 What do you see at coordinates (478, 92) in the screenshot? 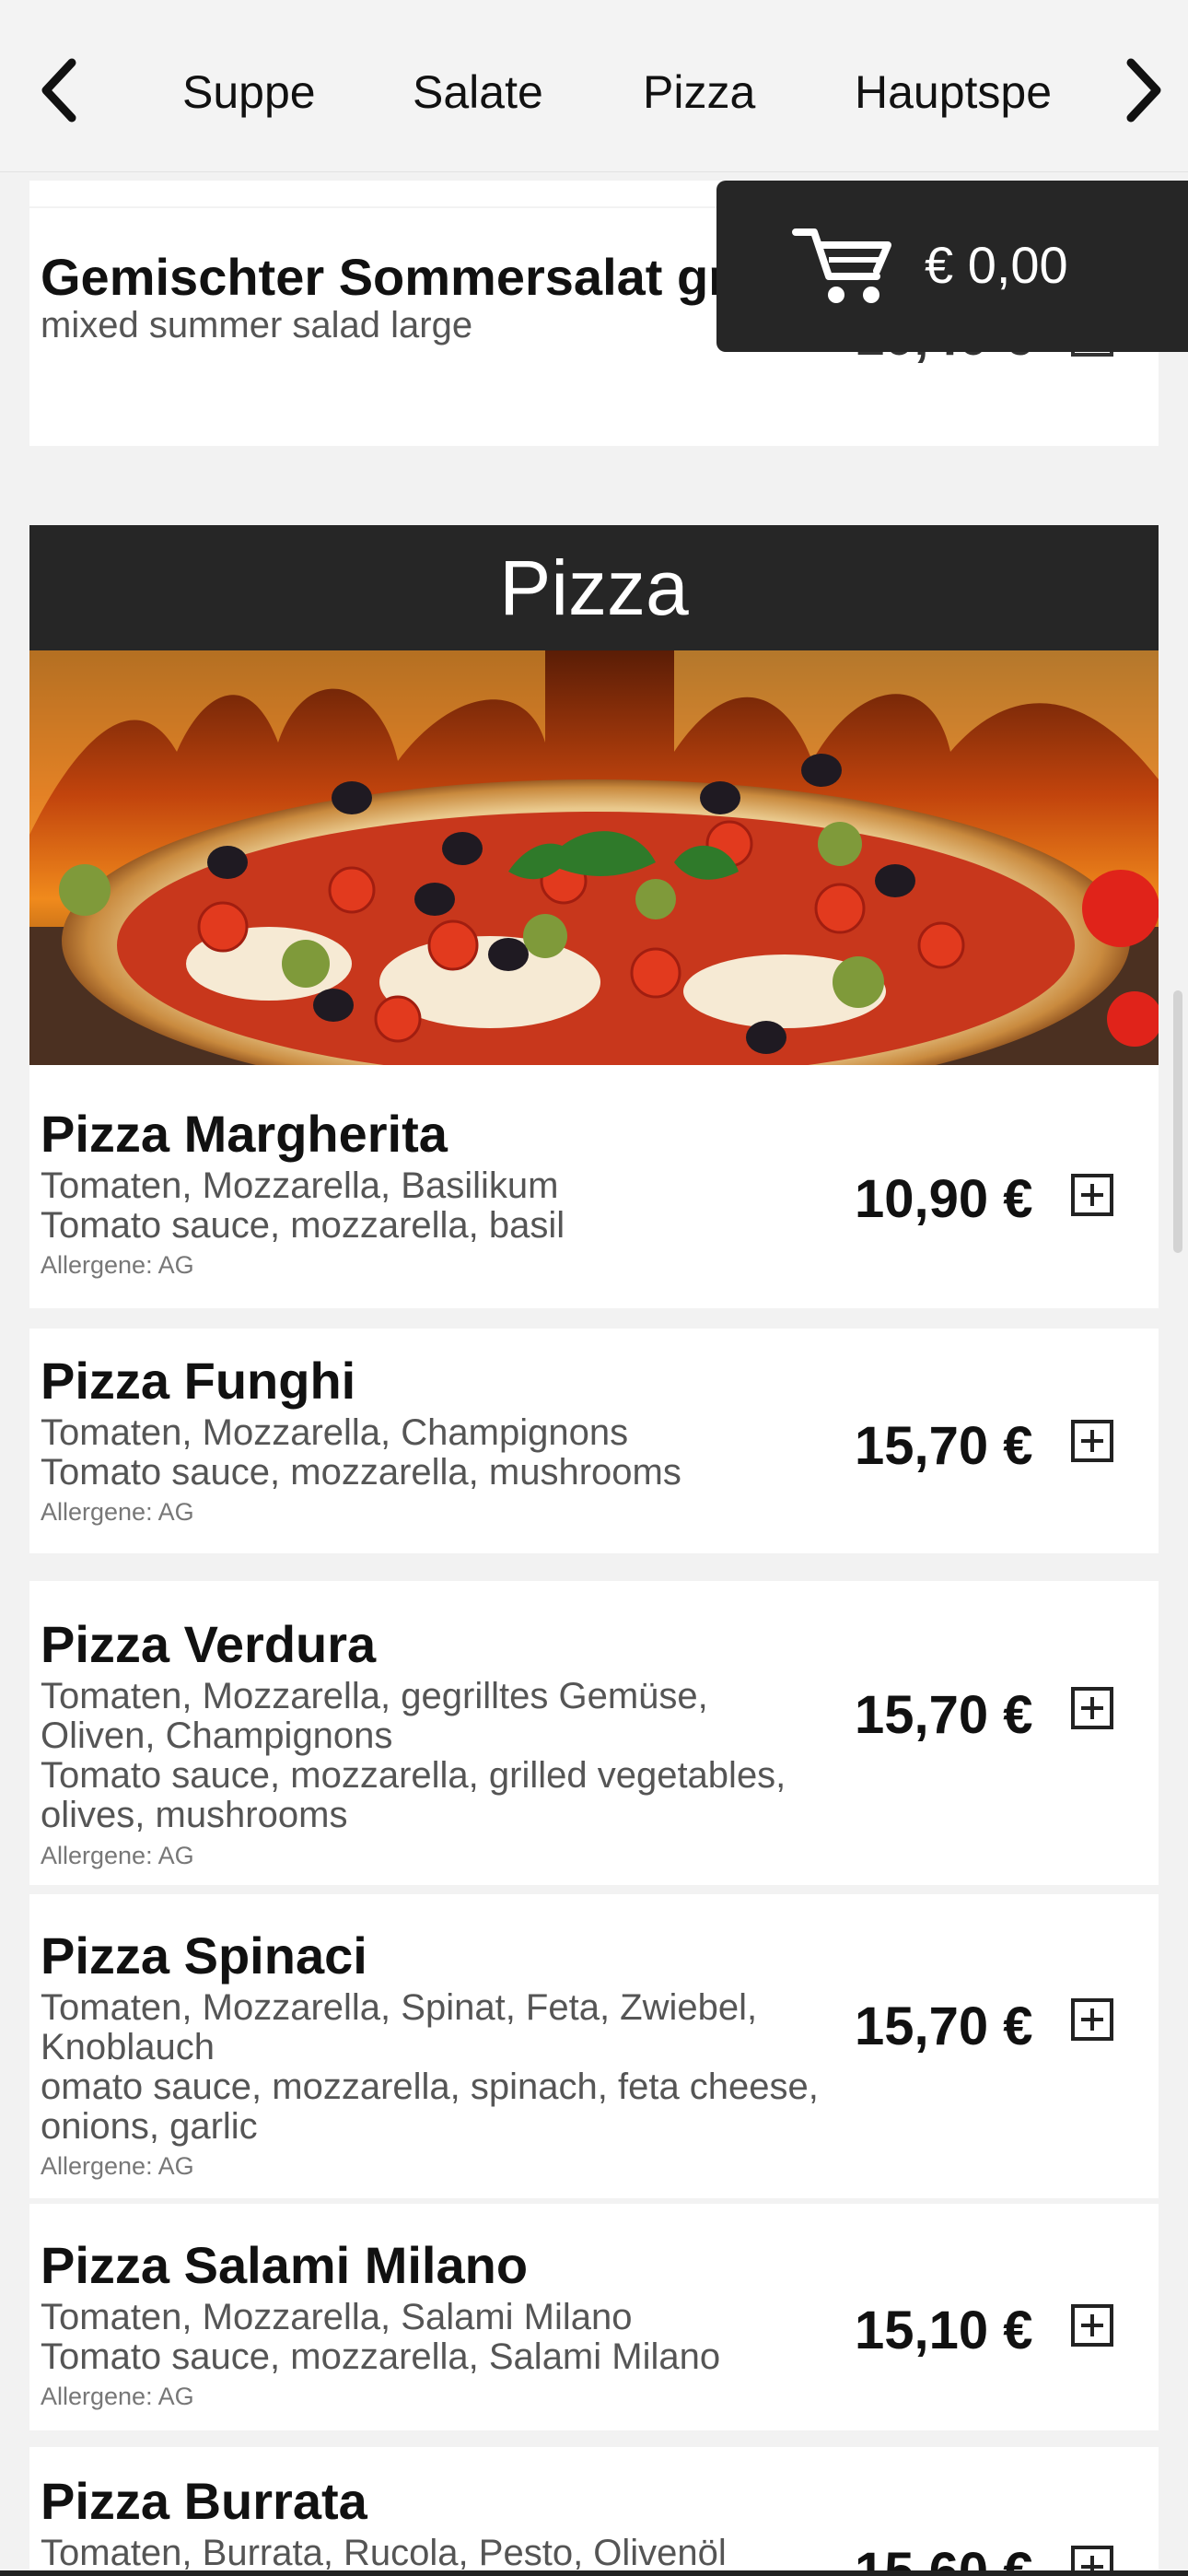
I see `tab-salate: Salate` at bounding box center [478, 92].